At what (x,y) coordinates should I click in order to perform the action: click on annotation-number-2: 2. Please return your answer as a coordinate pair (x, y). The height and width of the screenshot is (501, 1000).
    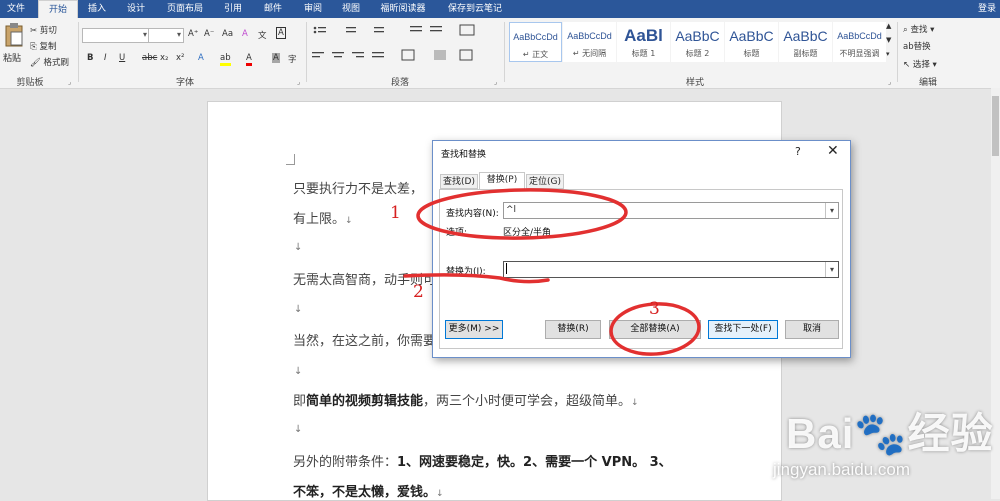
    Looking at the image, I should click on (418, 292).